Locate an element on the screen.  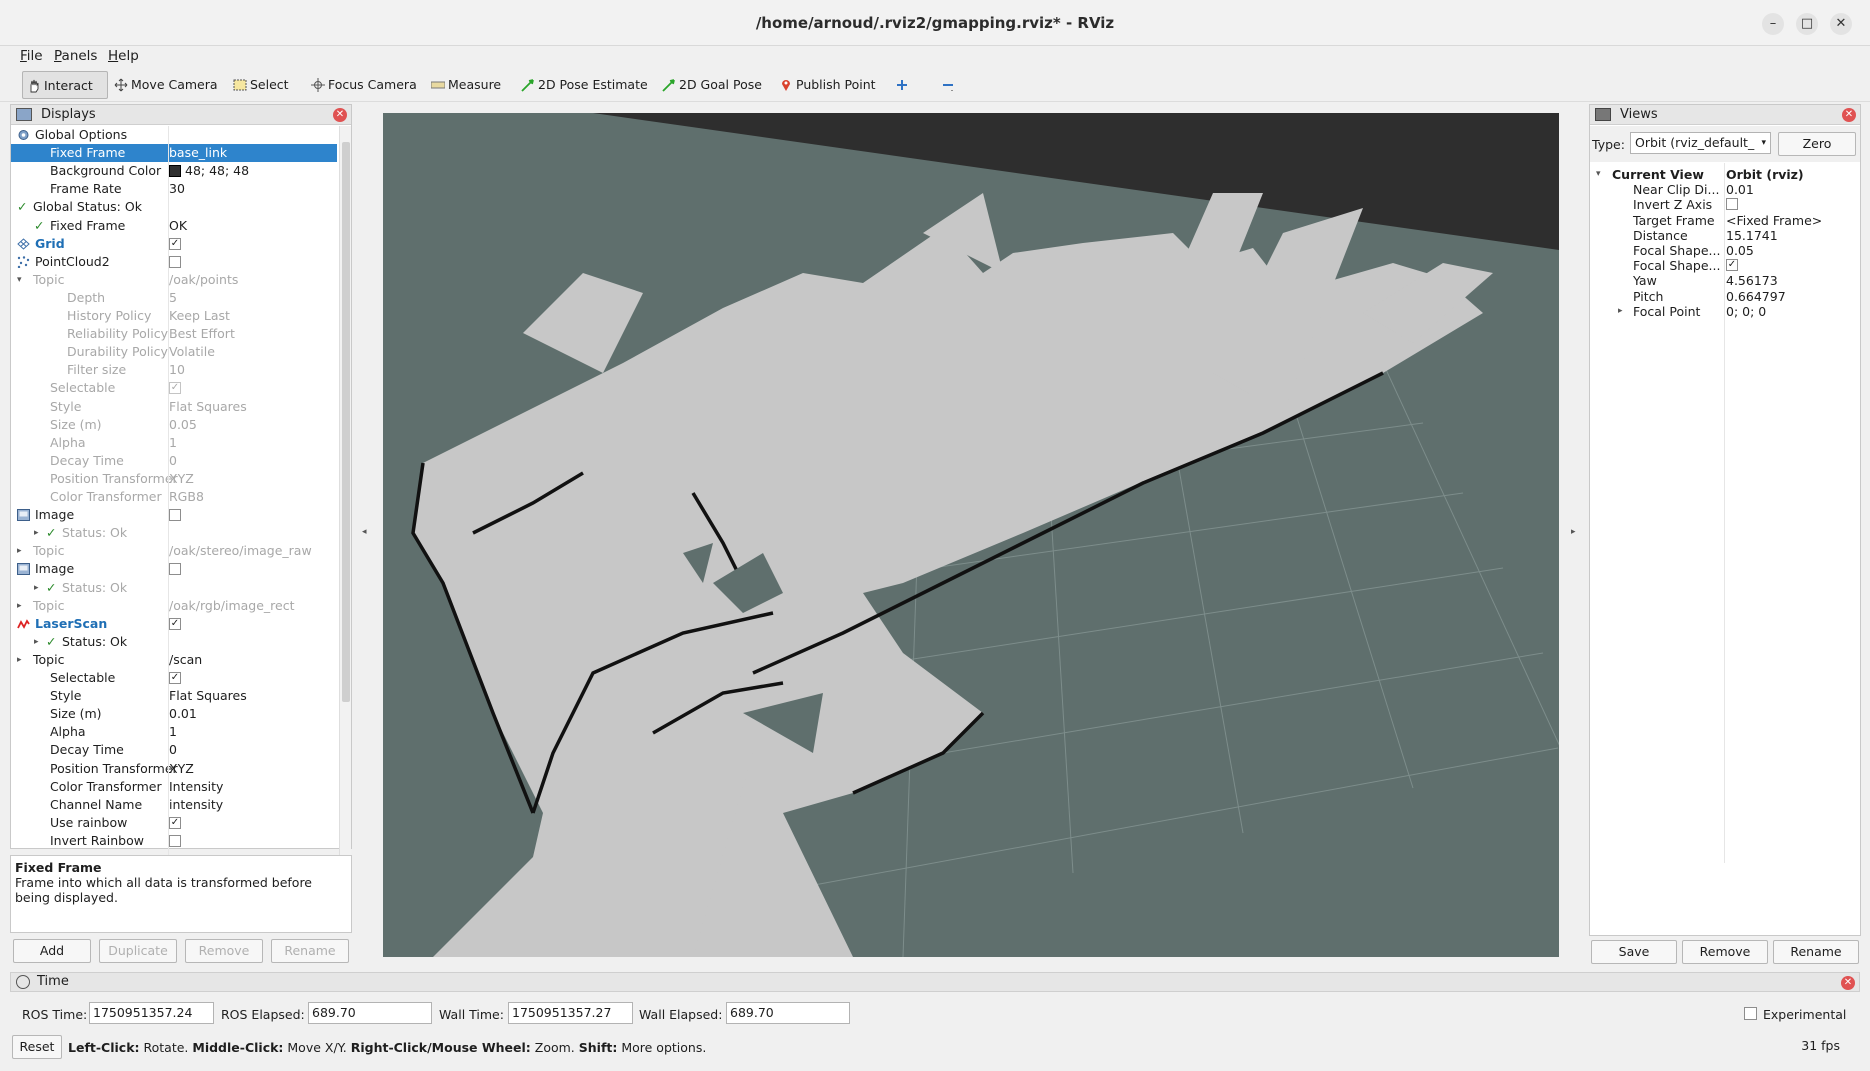
view-property-row: ▸ Focal Point 0; 0; 0 is located at coordinates (1728, 311).